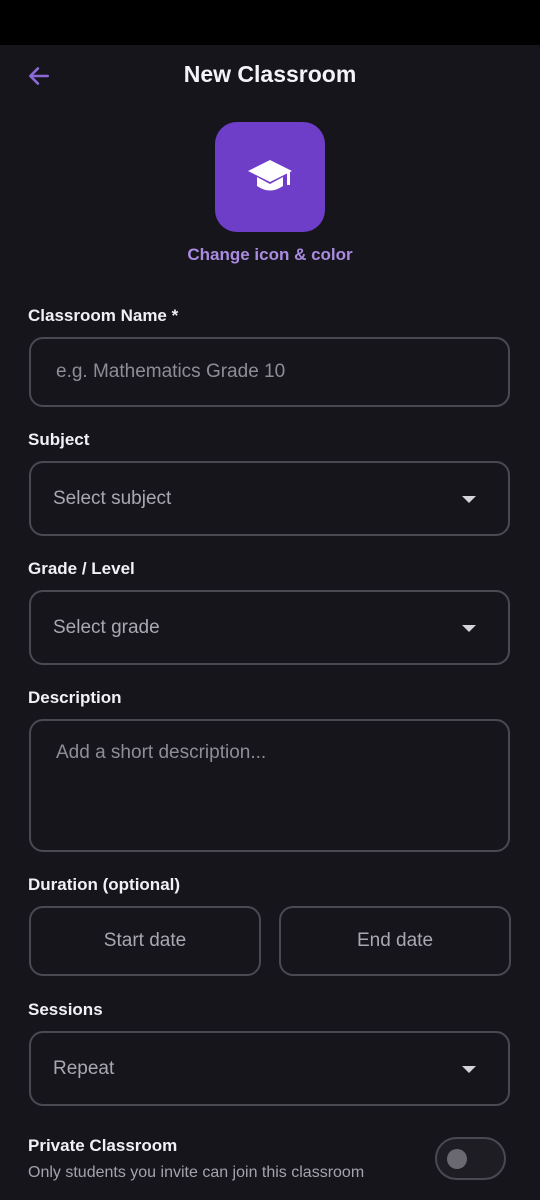 Image resolution: width=540 pixels, height=1200 pixels. What do you see at coordinates (270, 255) in the screenshot?
I see `change-icon-color-link: Change icon & color` at bounding box center [270, 255].